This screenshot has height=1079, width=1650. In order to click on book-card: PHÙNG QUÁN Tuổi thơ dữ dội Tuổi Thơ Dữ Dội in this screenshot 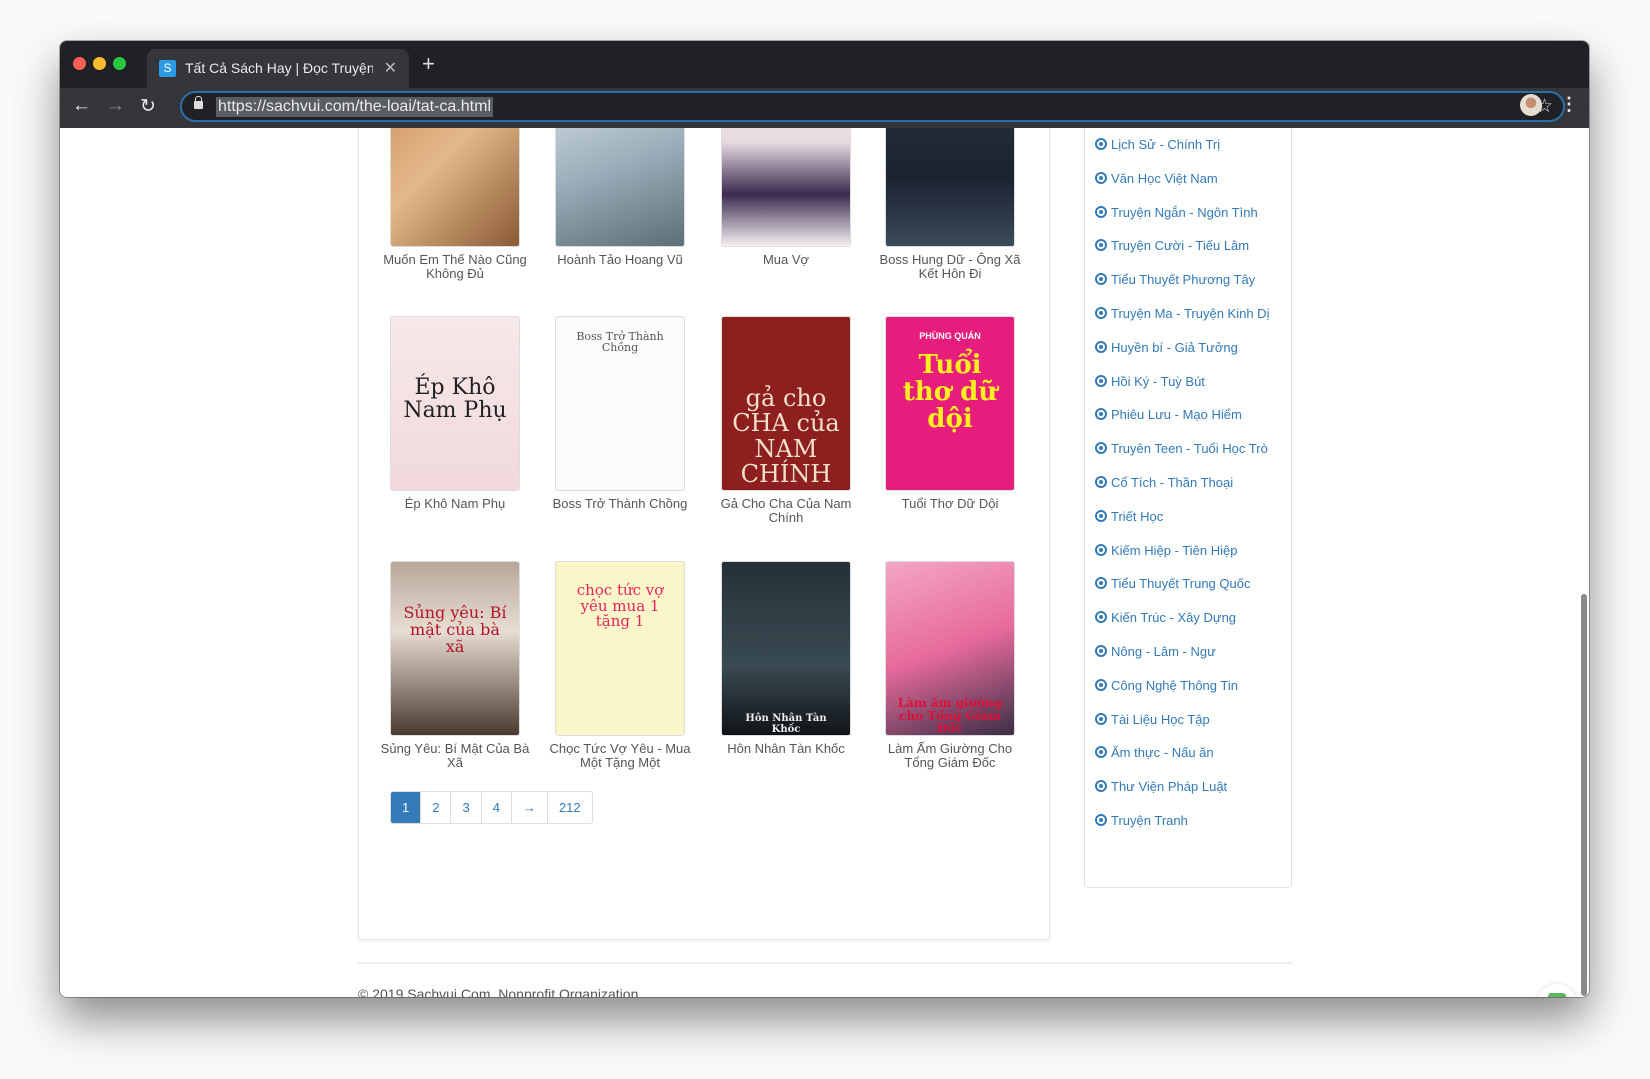, I will do `click(950, 413)`.